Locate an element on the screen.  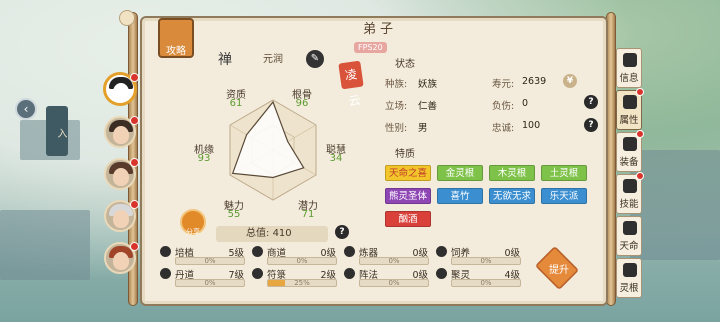
seal-stamp: 凌云 is located at coordinates (351, 84).